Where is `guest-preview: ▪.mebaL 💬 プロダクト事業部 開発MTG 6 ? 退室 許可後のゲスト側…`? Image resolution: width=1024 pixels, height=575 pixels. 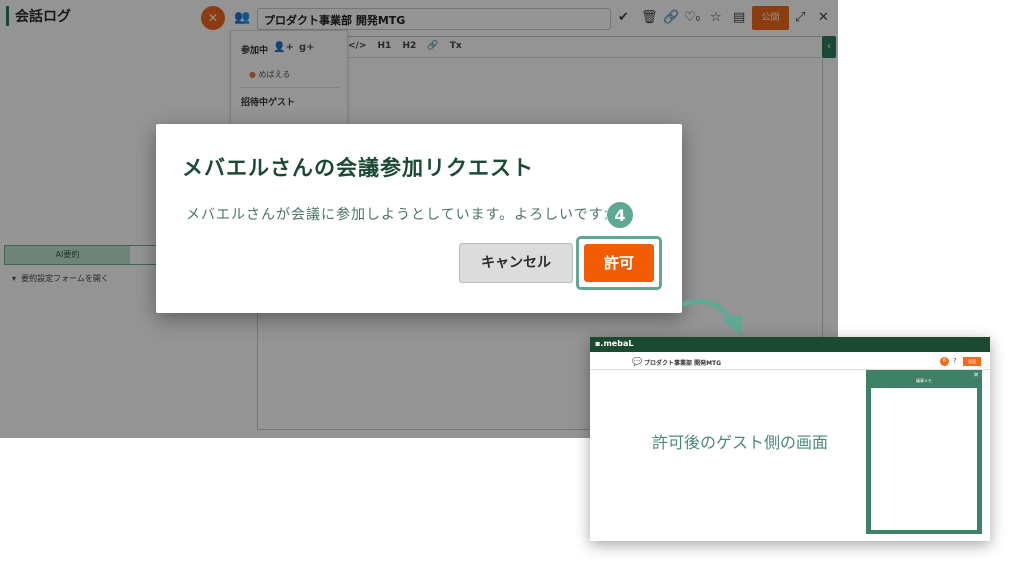
guest-preview: ▪.mebaL 💬 プロダクト事業部 開発MTG 6 ? 退室 許可後のゲスト側… is located at coordinates (790, 439).